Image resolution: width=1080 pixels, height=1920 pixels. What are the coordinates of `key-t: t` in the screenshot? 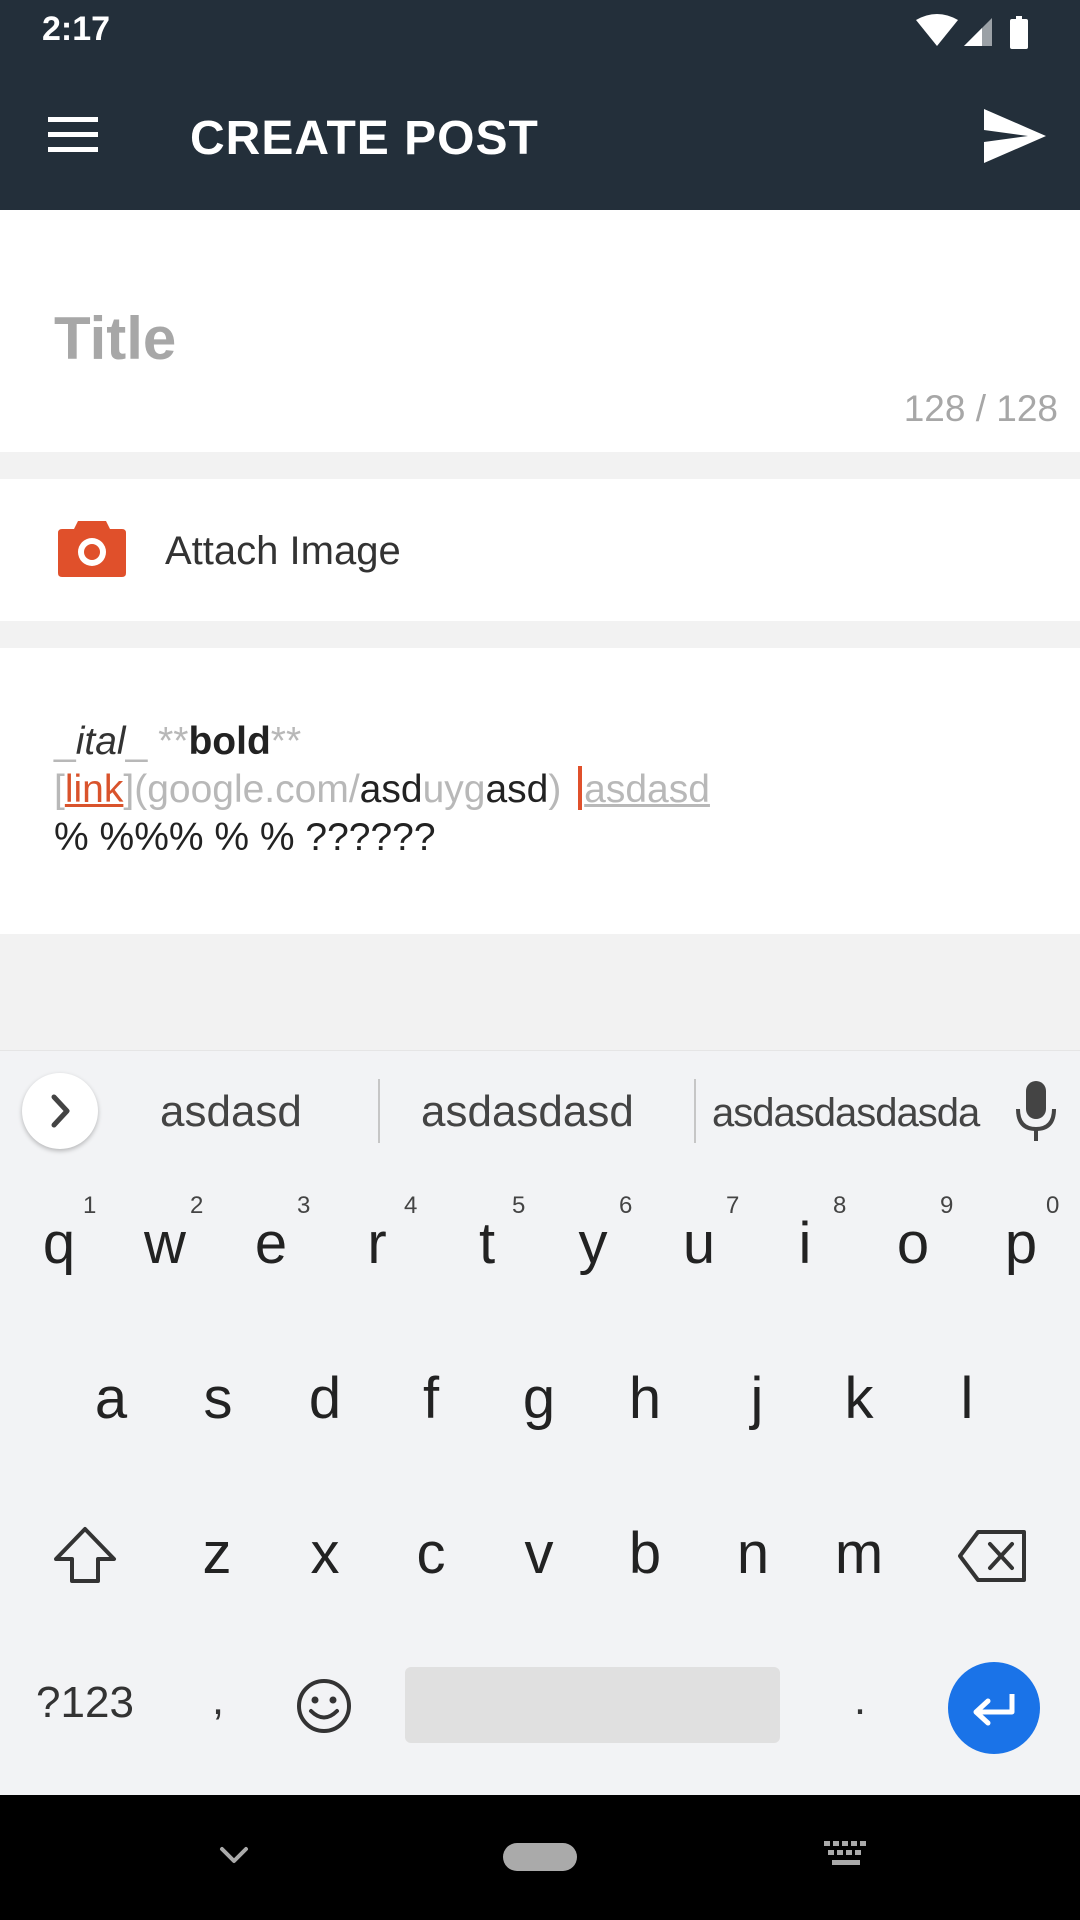 It's located at (487, 1243).